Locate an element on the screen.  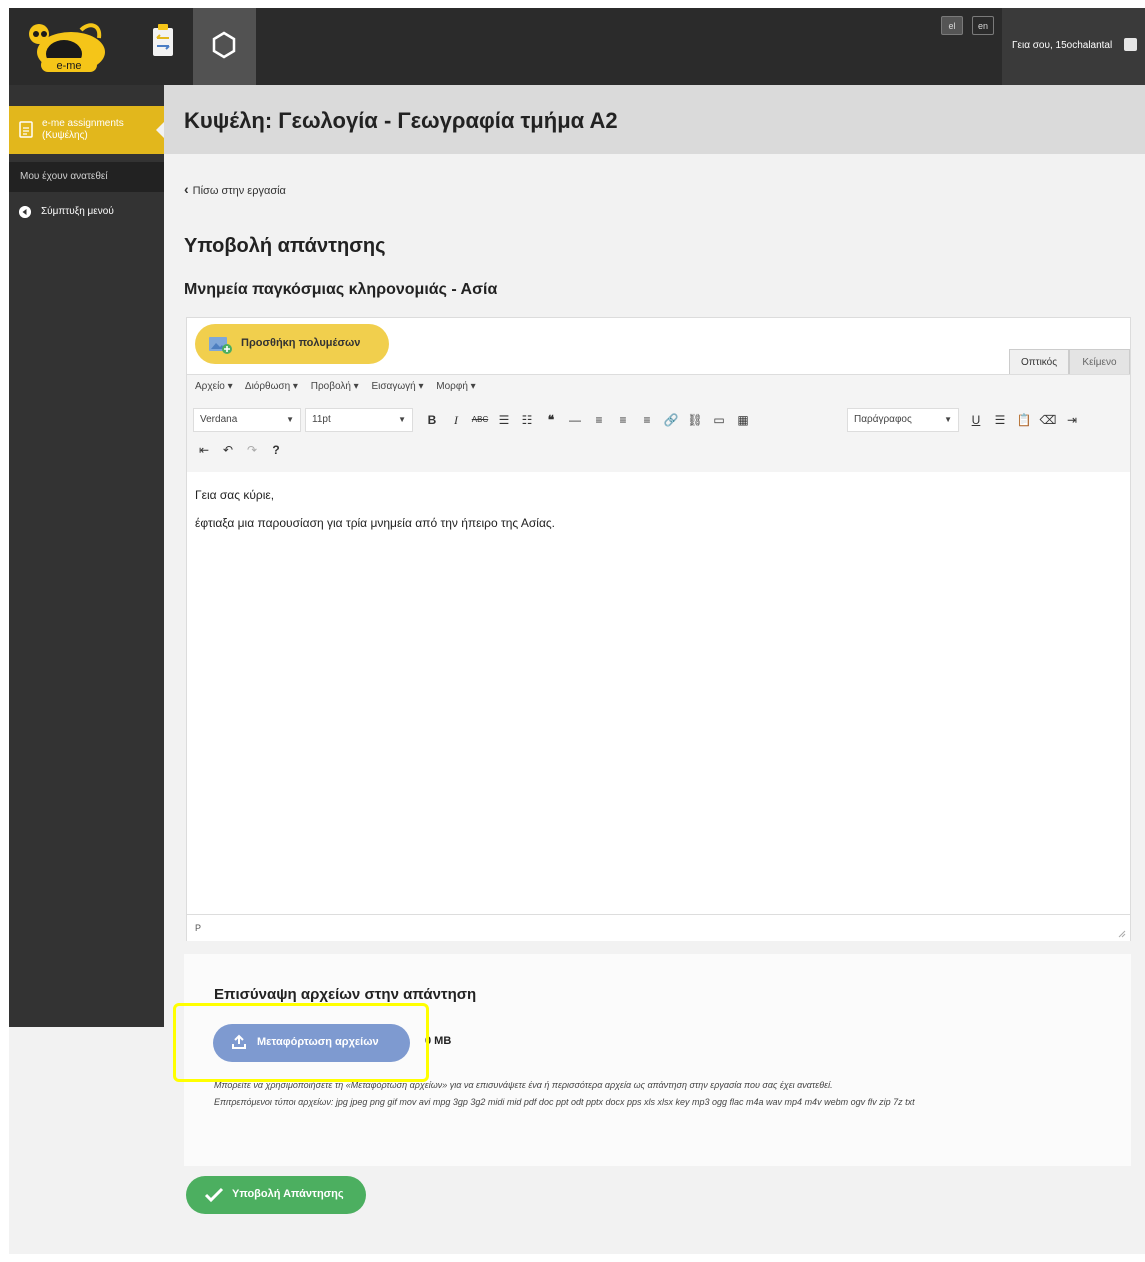
tab-text: Κείμενο is located at coordinates (1099, 361).